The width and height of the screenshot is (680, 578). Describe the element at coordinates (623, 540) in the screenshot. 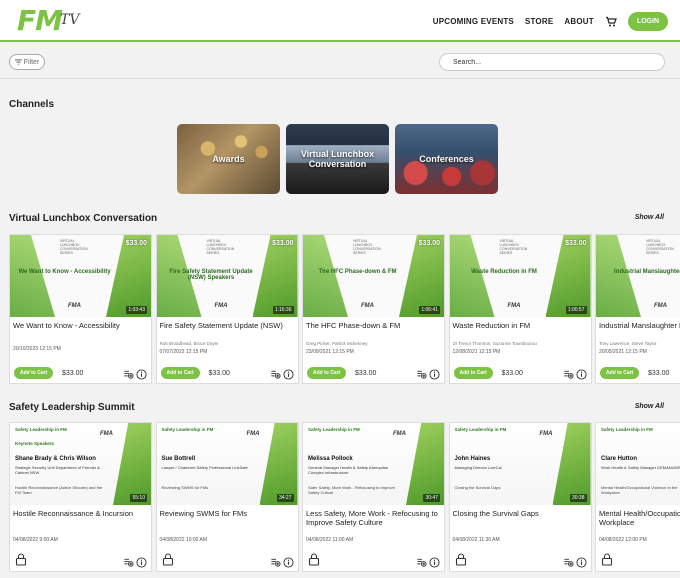

I see `video-date: 04/08/2022 12:00 PM` at that location.